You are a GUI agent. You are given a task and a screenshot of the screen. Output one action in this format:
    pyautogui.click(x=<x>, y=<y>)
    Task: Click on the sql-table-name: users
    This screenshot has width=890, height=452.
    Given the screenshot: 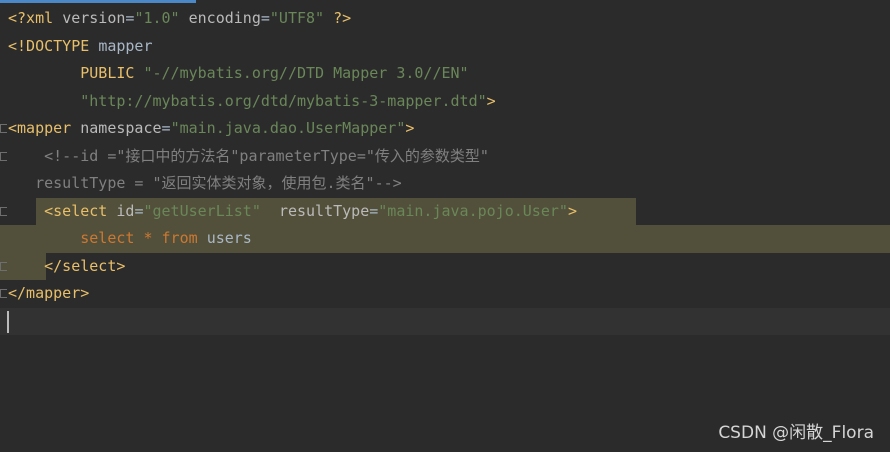 What is the action you would take?
    pyautogui.click(x=229, y=238)
    